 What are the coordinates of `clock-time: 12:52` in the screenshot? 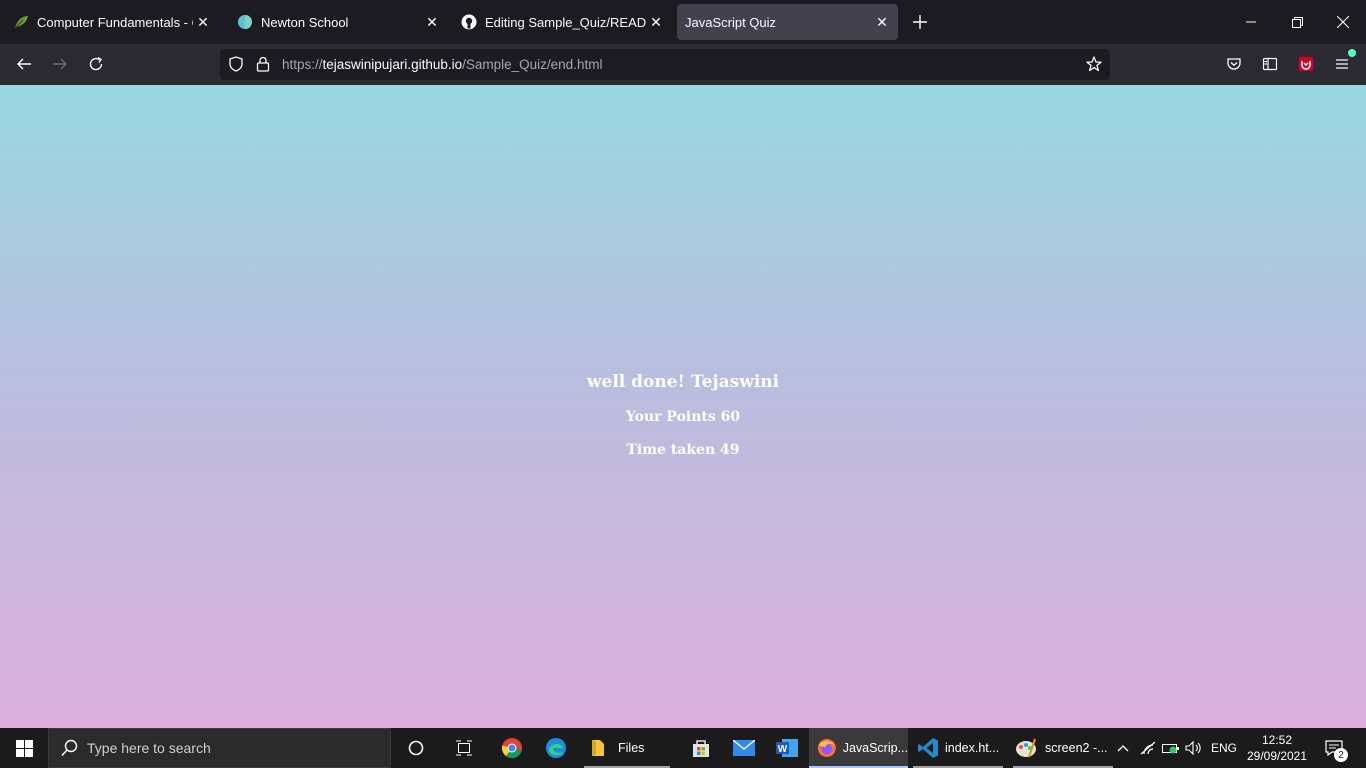 It's located at (1277, 740).